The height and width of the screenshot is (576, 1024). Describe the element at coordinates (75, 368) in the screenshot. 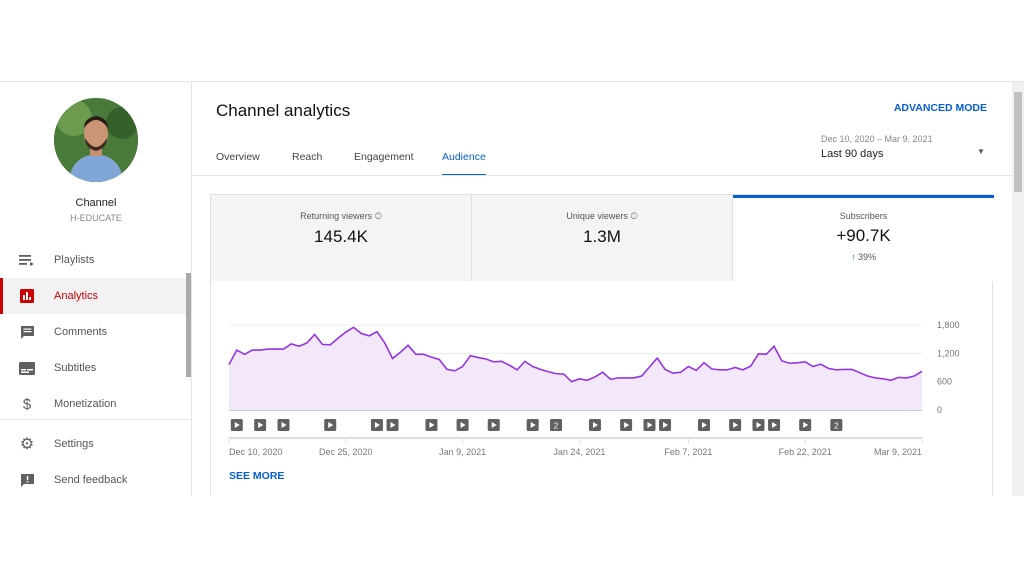

I see `sidebar-item-label: Subtitles` at that location.